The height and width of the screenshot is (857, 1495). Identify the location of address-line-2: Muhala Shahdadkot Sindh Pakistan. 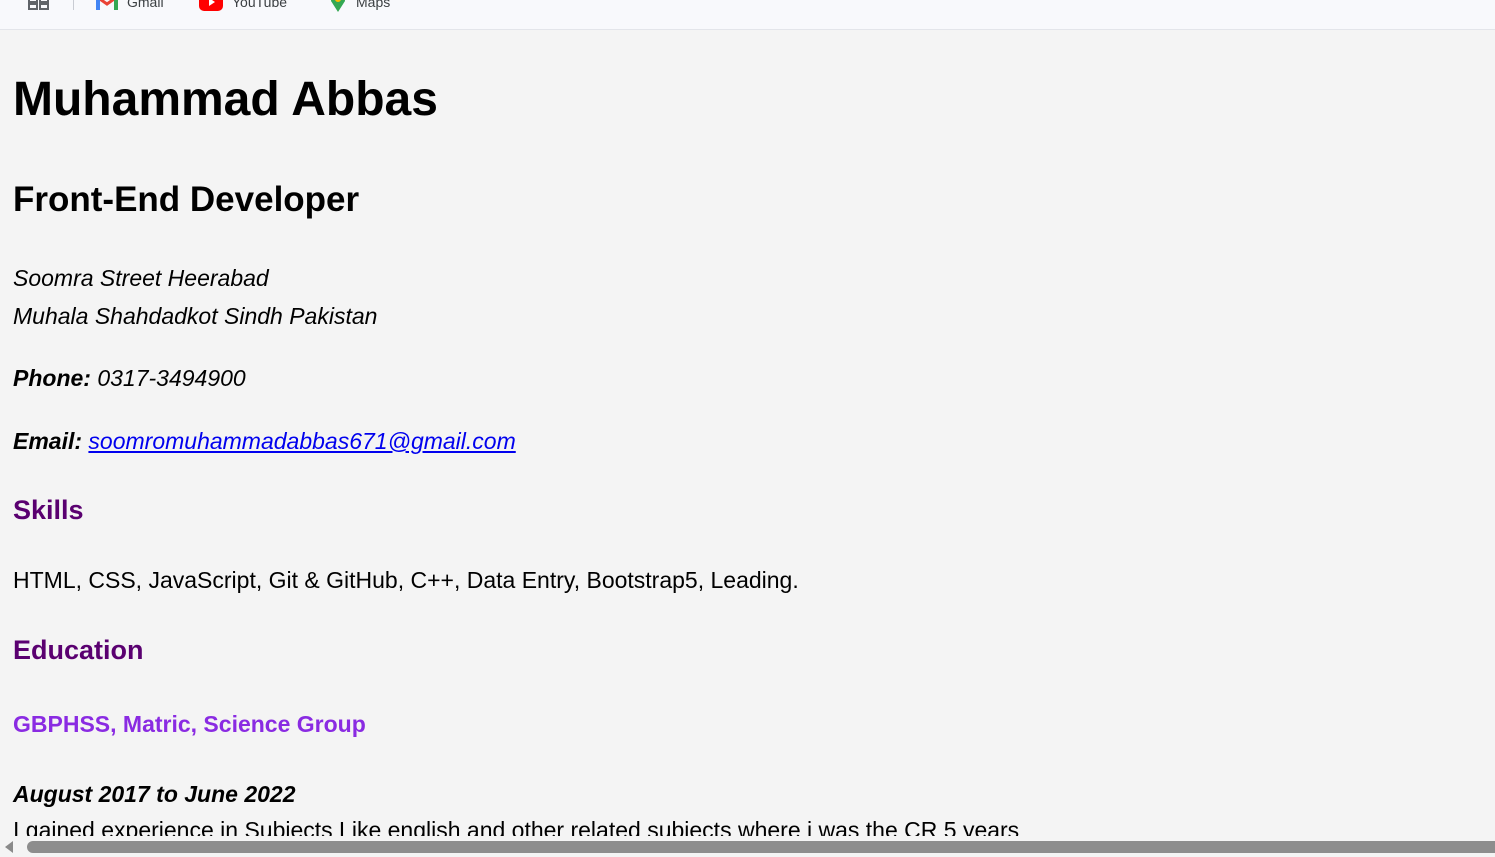
(195, 316).